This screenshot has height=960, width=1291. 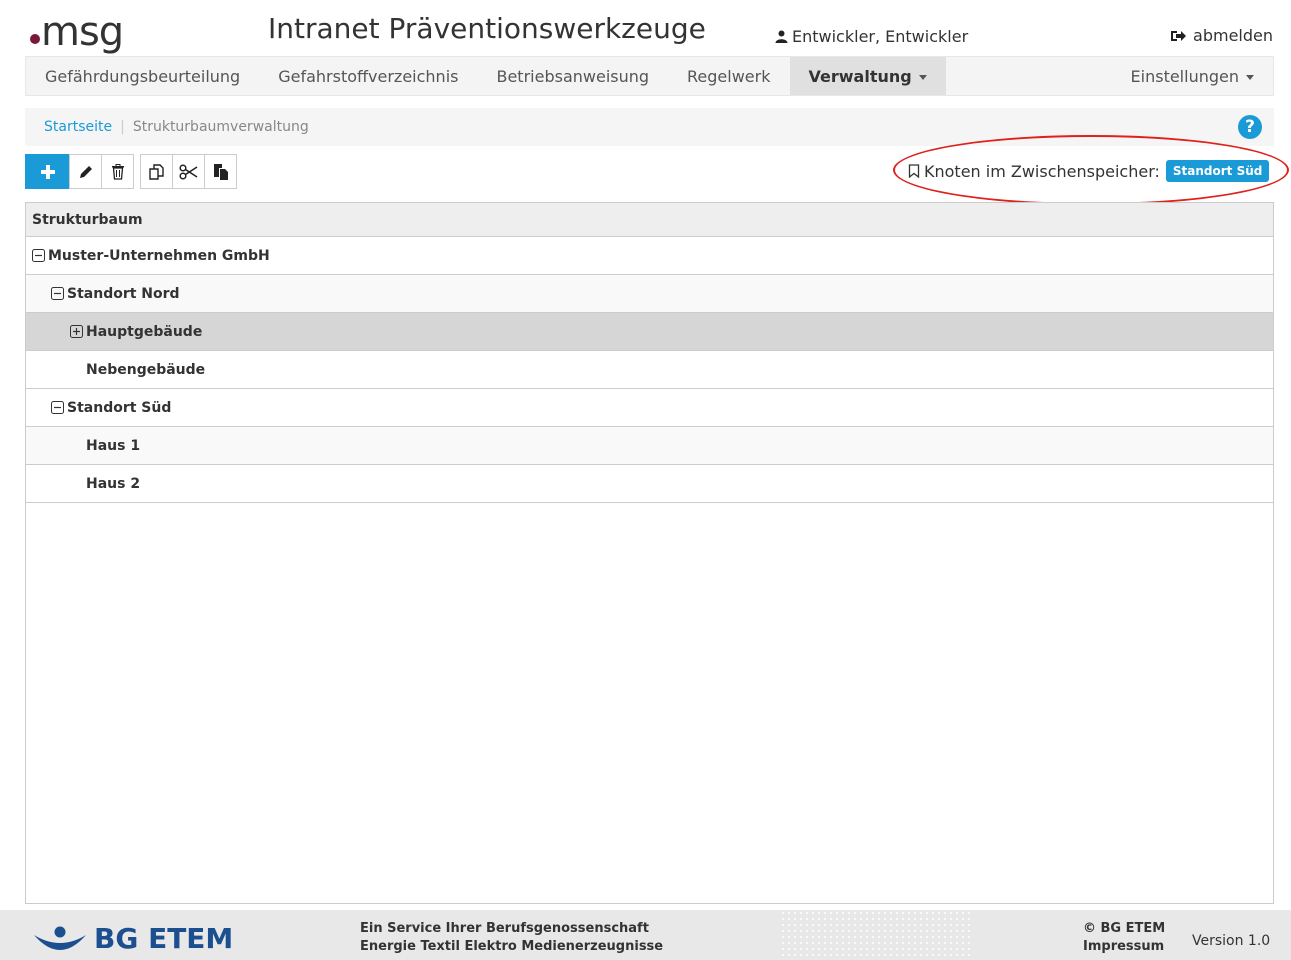 I want to click on user-name: Entwickler, Entwickler, so click(x=880, y=36).